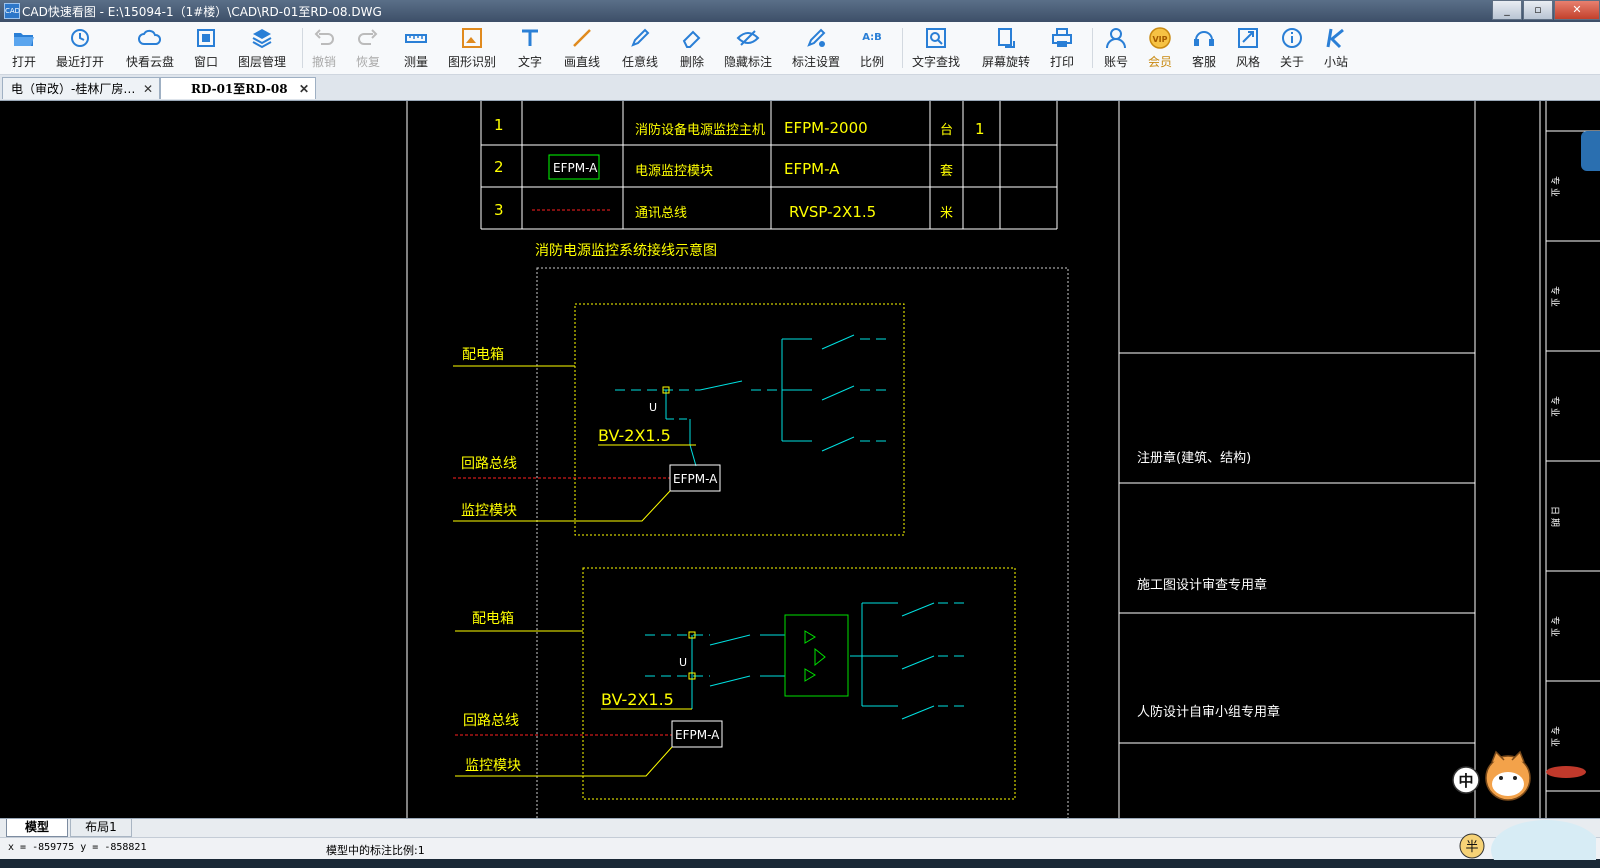 The width and height of the screenshot is (1600, 868). I want to click on about-button: 关于, so click(1292, 48).